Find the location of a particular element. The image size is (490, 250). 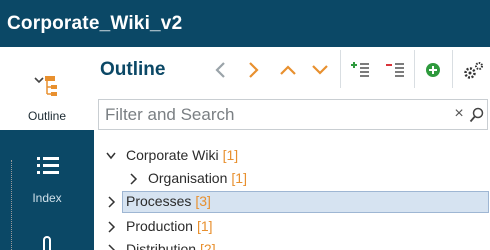

tree-node: Processes [3] is located at coordinates (294, 202).